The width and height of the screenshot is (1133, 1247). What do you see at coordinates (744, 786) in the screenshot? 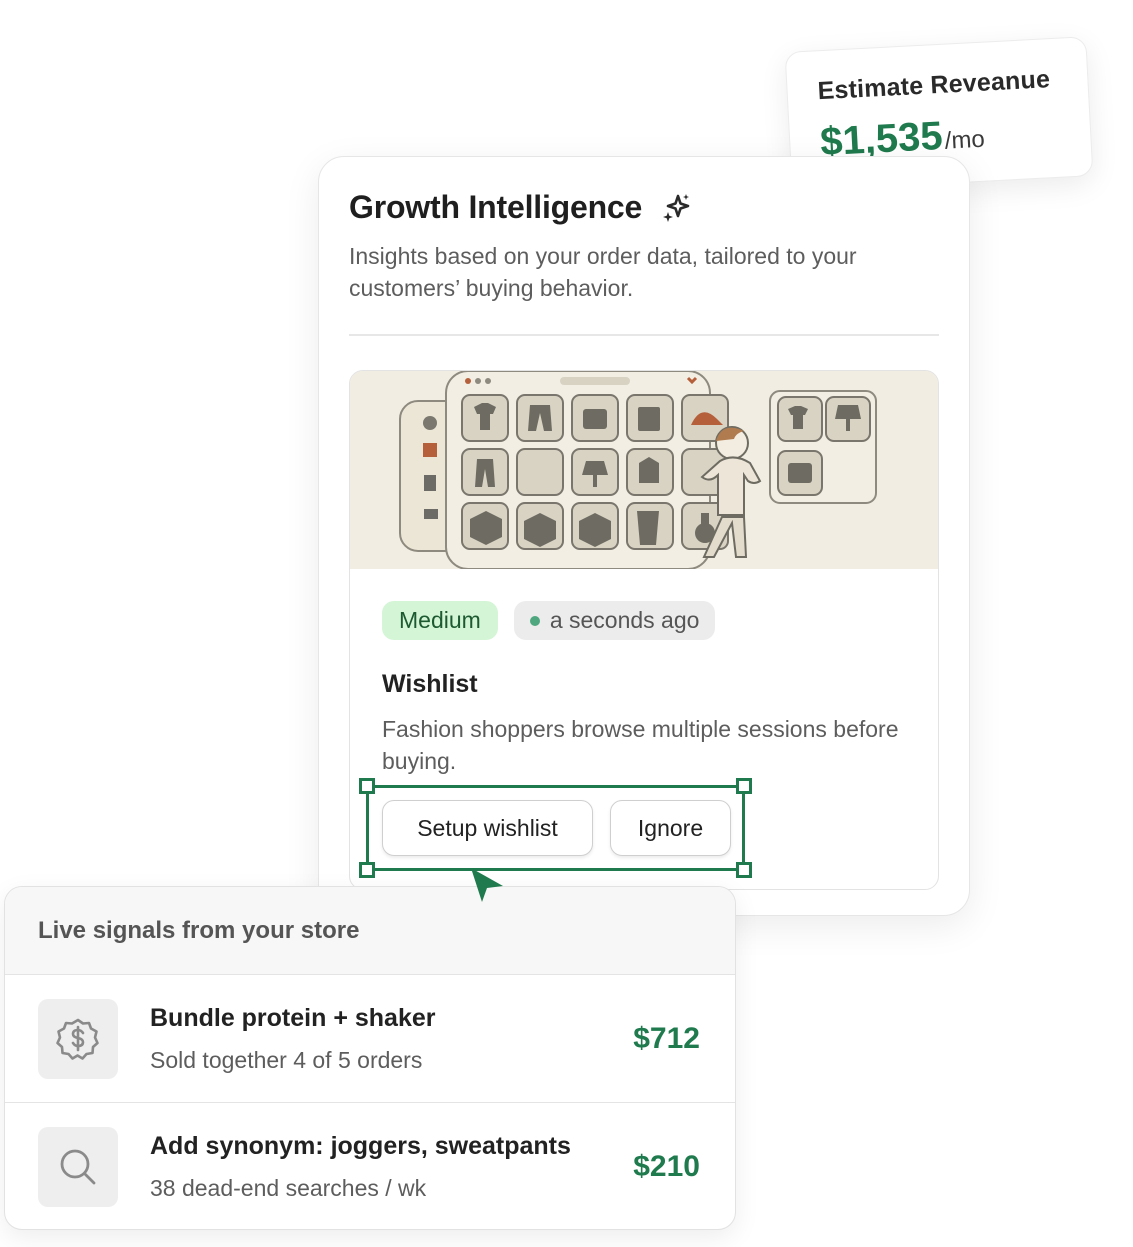
I see `resize-handle-top-right` at bounding box center [744, 786].